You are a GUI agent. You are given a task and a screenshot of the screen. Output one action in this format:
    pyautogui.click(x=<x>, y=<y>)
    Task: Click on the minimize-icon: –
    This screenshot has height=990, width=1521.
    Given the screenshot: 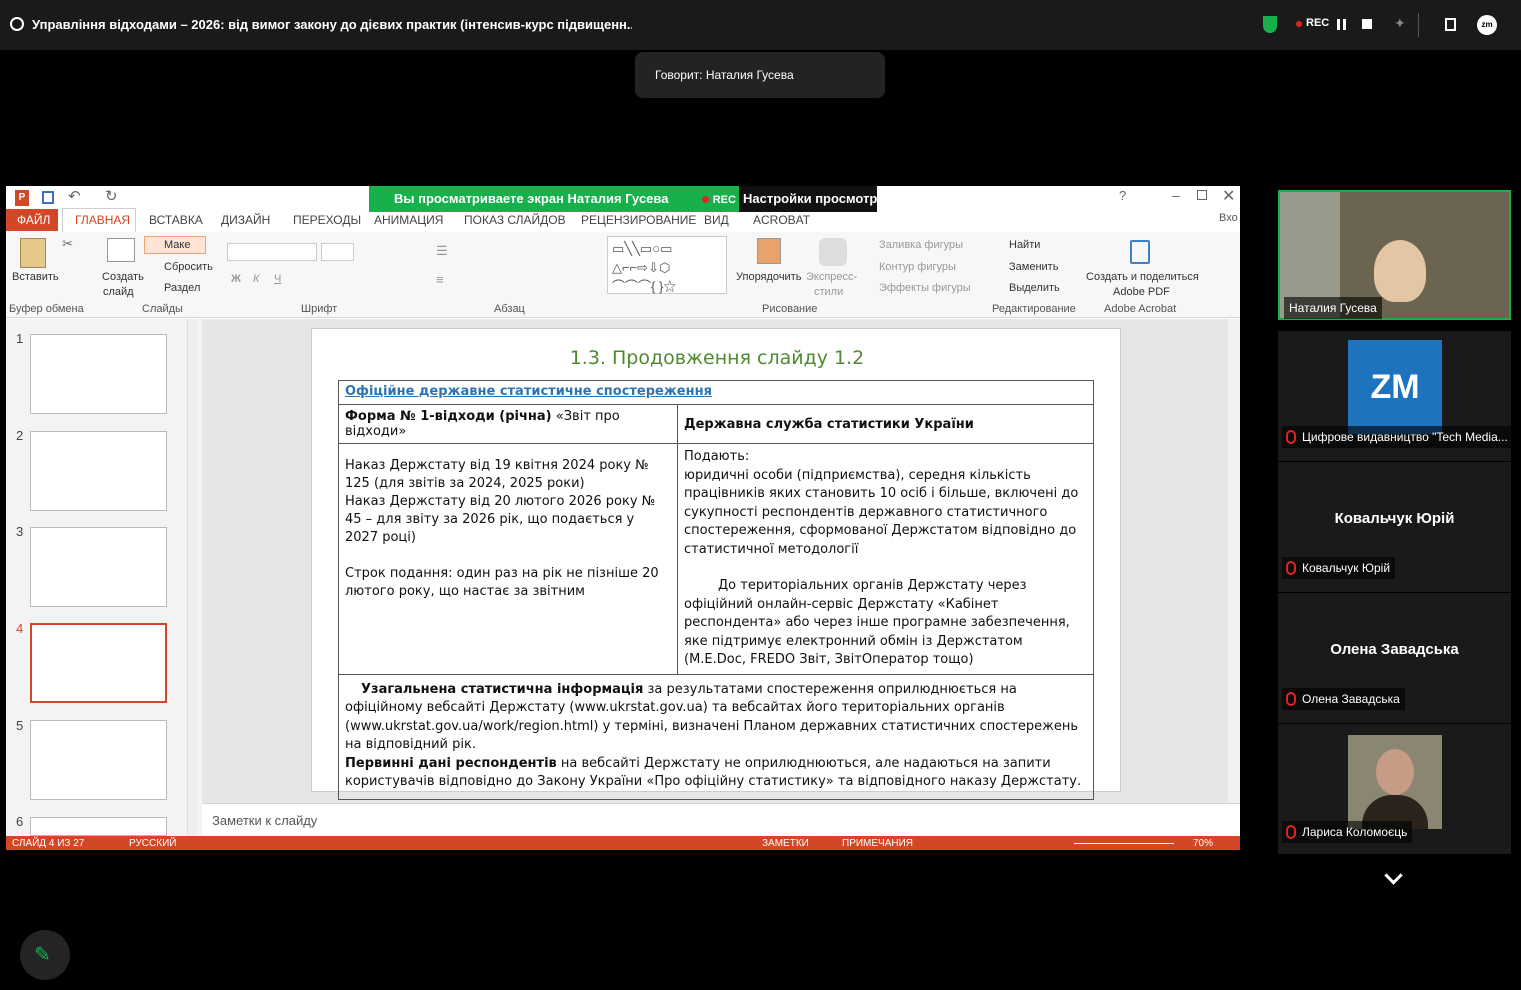 What is the action you would take?
    pyautogui.click(x=1176, y=195)
    